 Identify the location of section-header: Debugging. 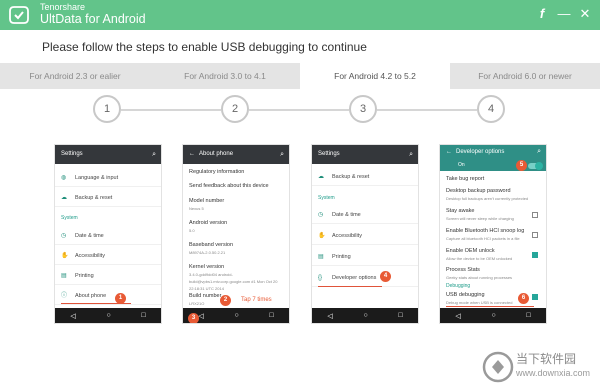
(458, 286).